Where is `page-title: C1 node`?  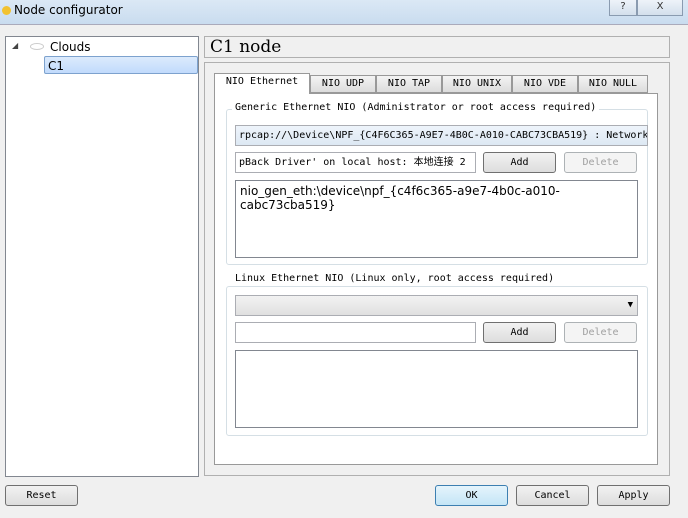
page-title: C1 node is located at coordinates (437, 47).